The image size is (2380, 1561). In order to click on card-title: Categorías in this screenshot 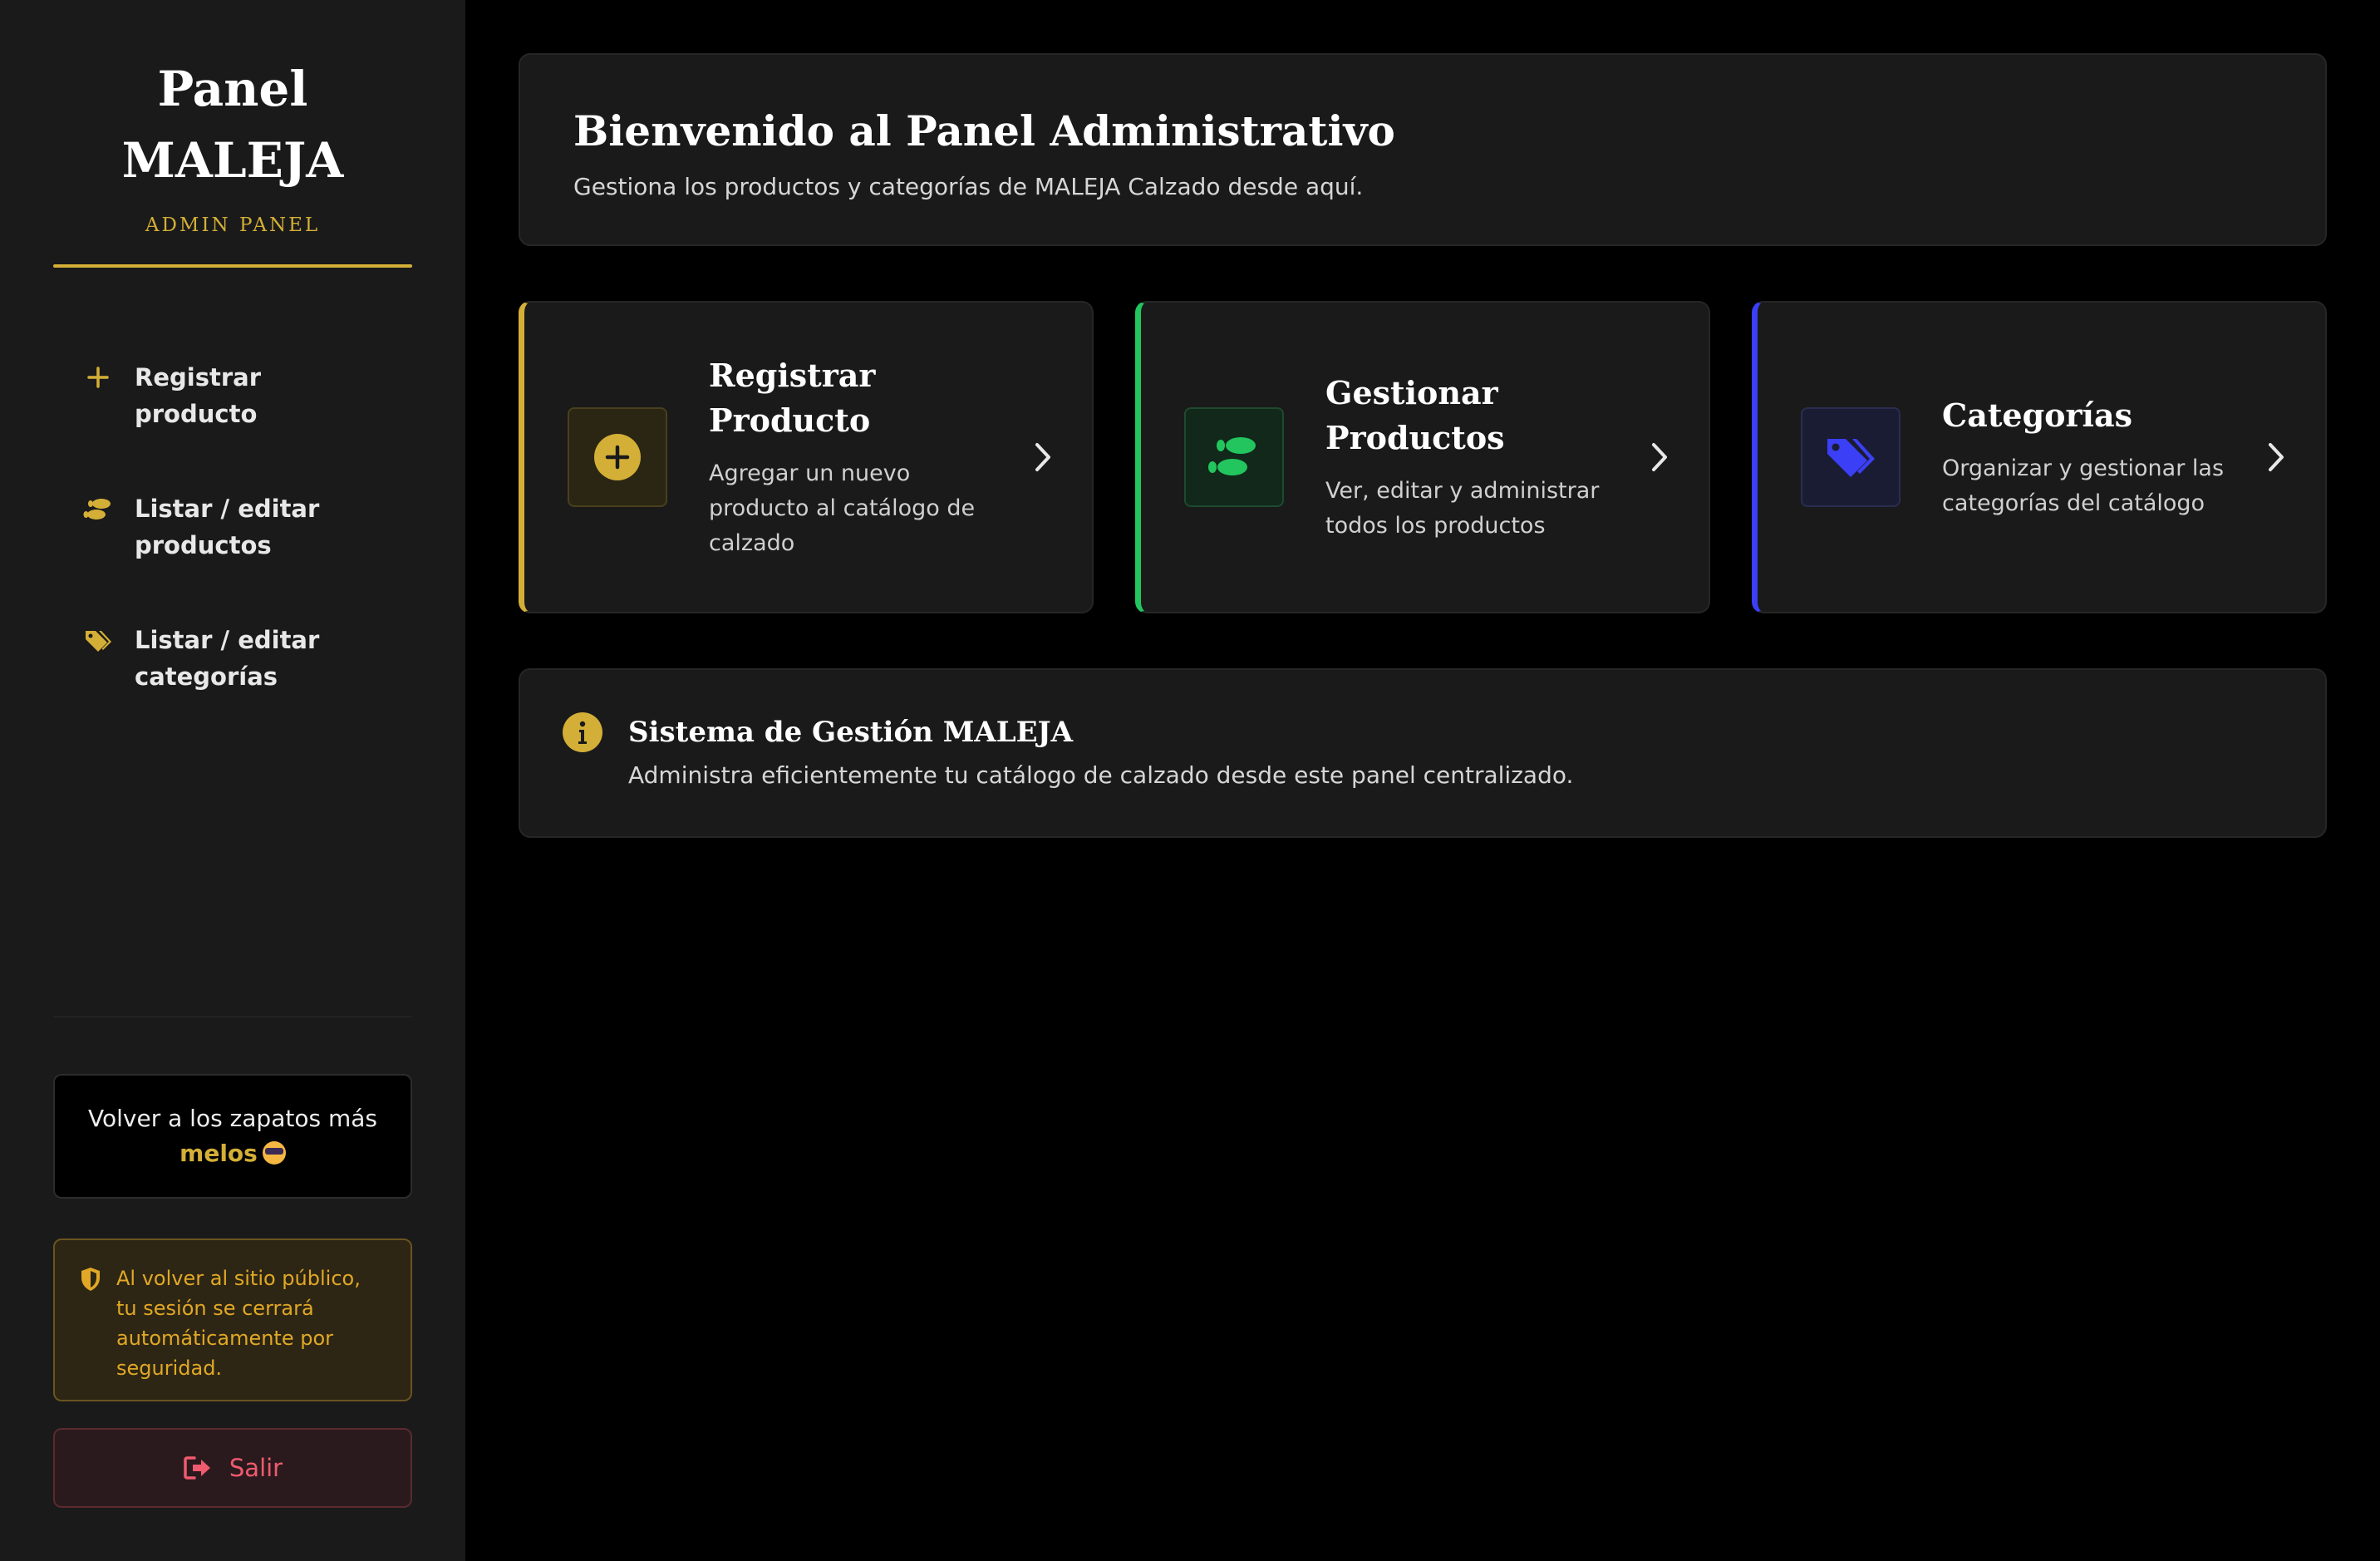, I will do `click(2037, 415)`.